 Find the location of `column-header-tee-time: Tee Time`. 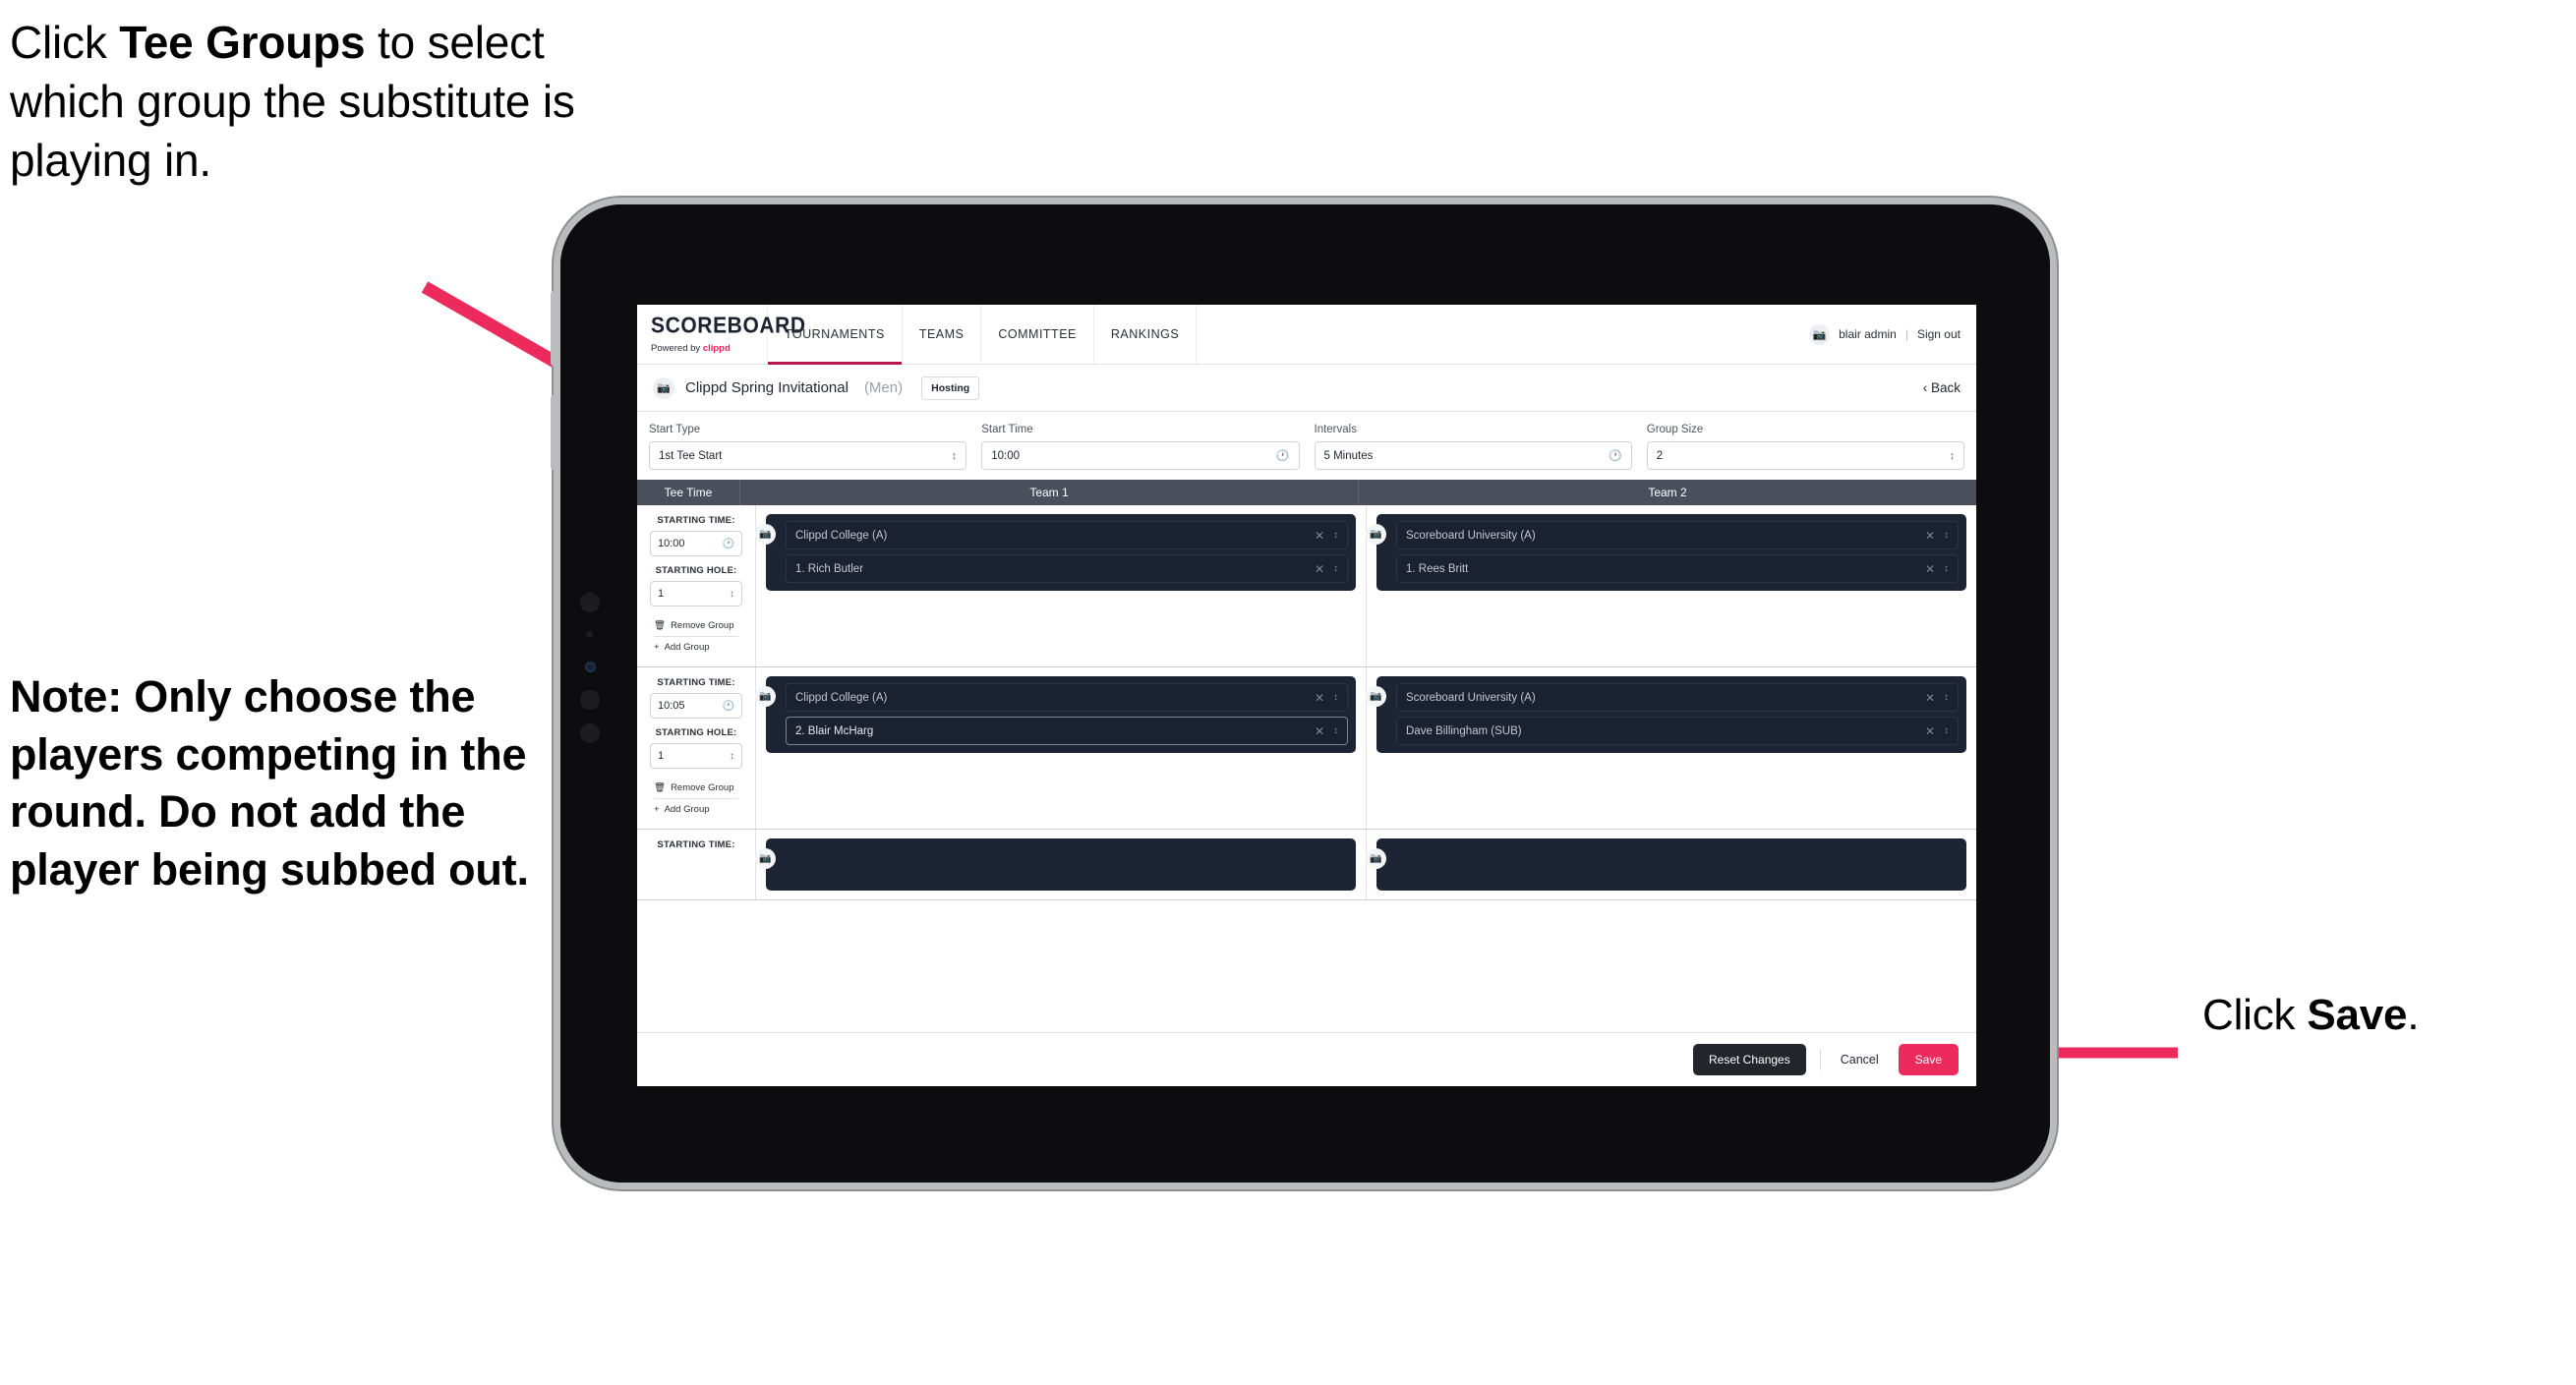

column-header-tee-time: Tee Time is located at coordinates (688, 492).